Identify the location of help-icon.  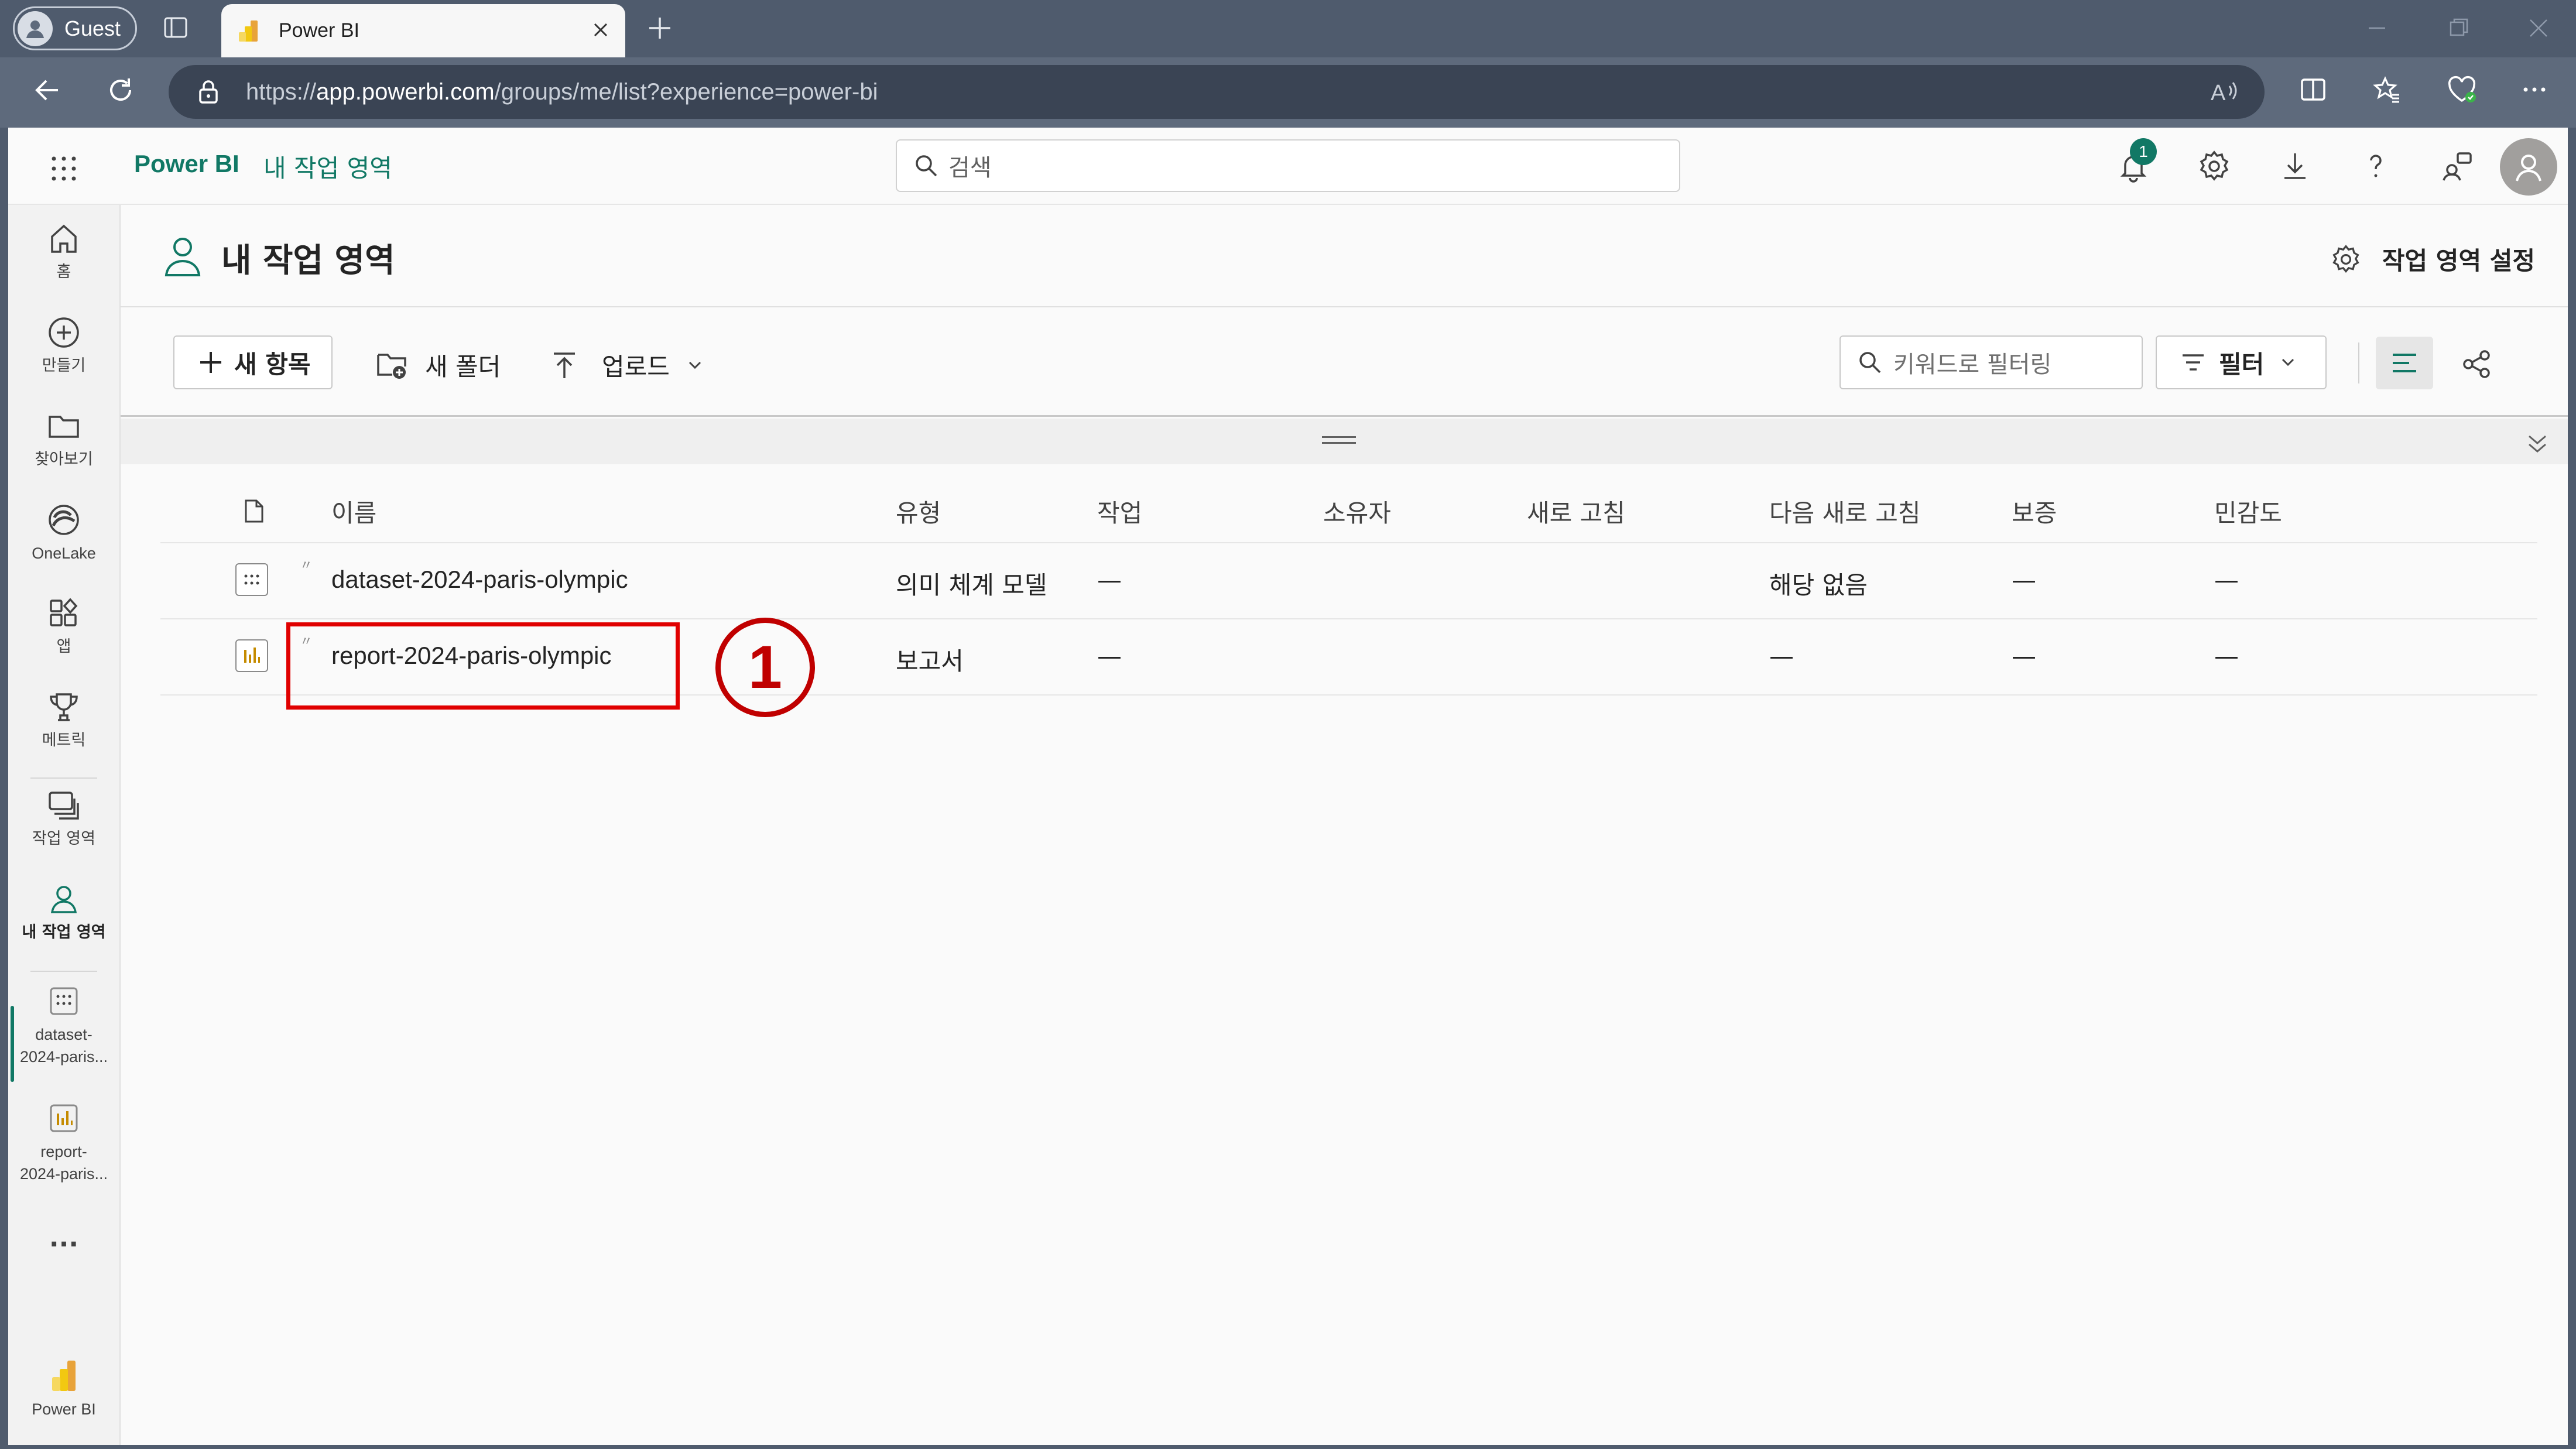
(2375, 166).